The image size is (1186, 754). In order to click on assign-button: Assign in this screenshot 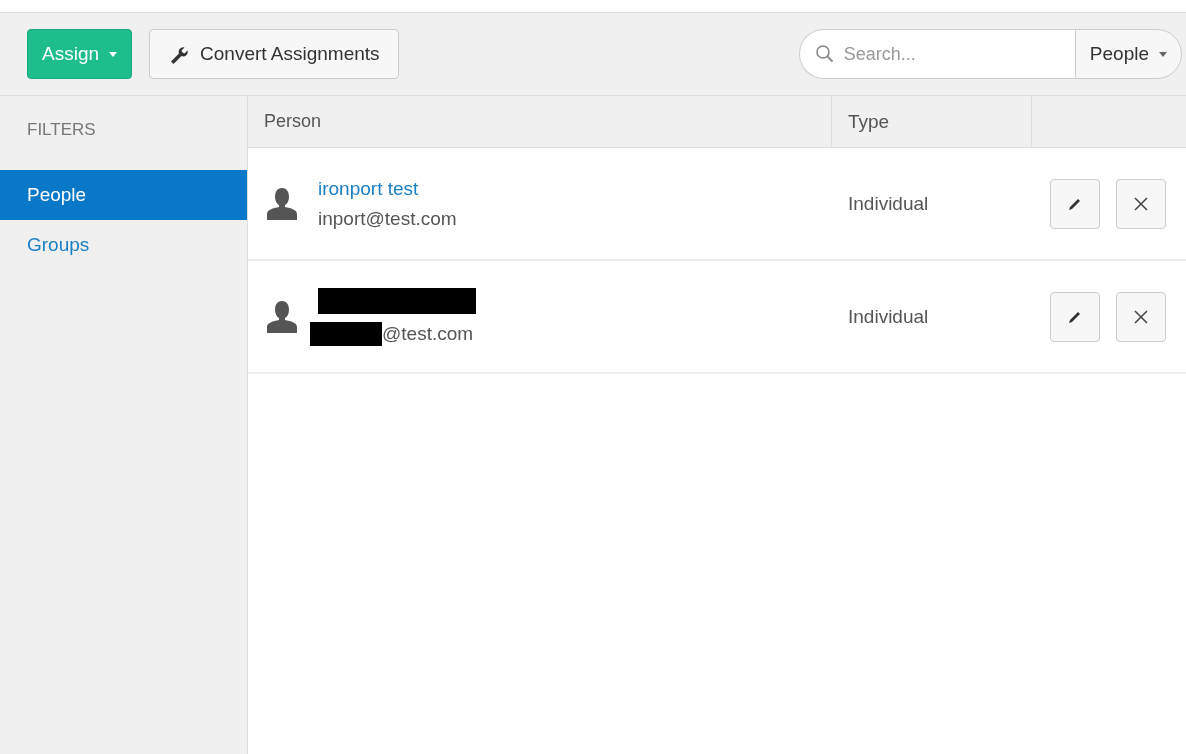, I will do `click(80, 54)`.